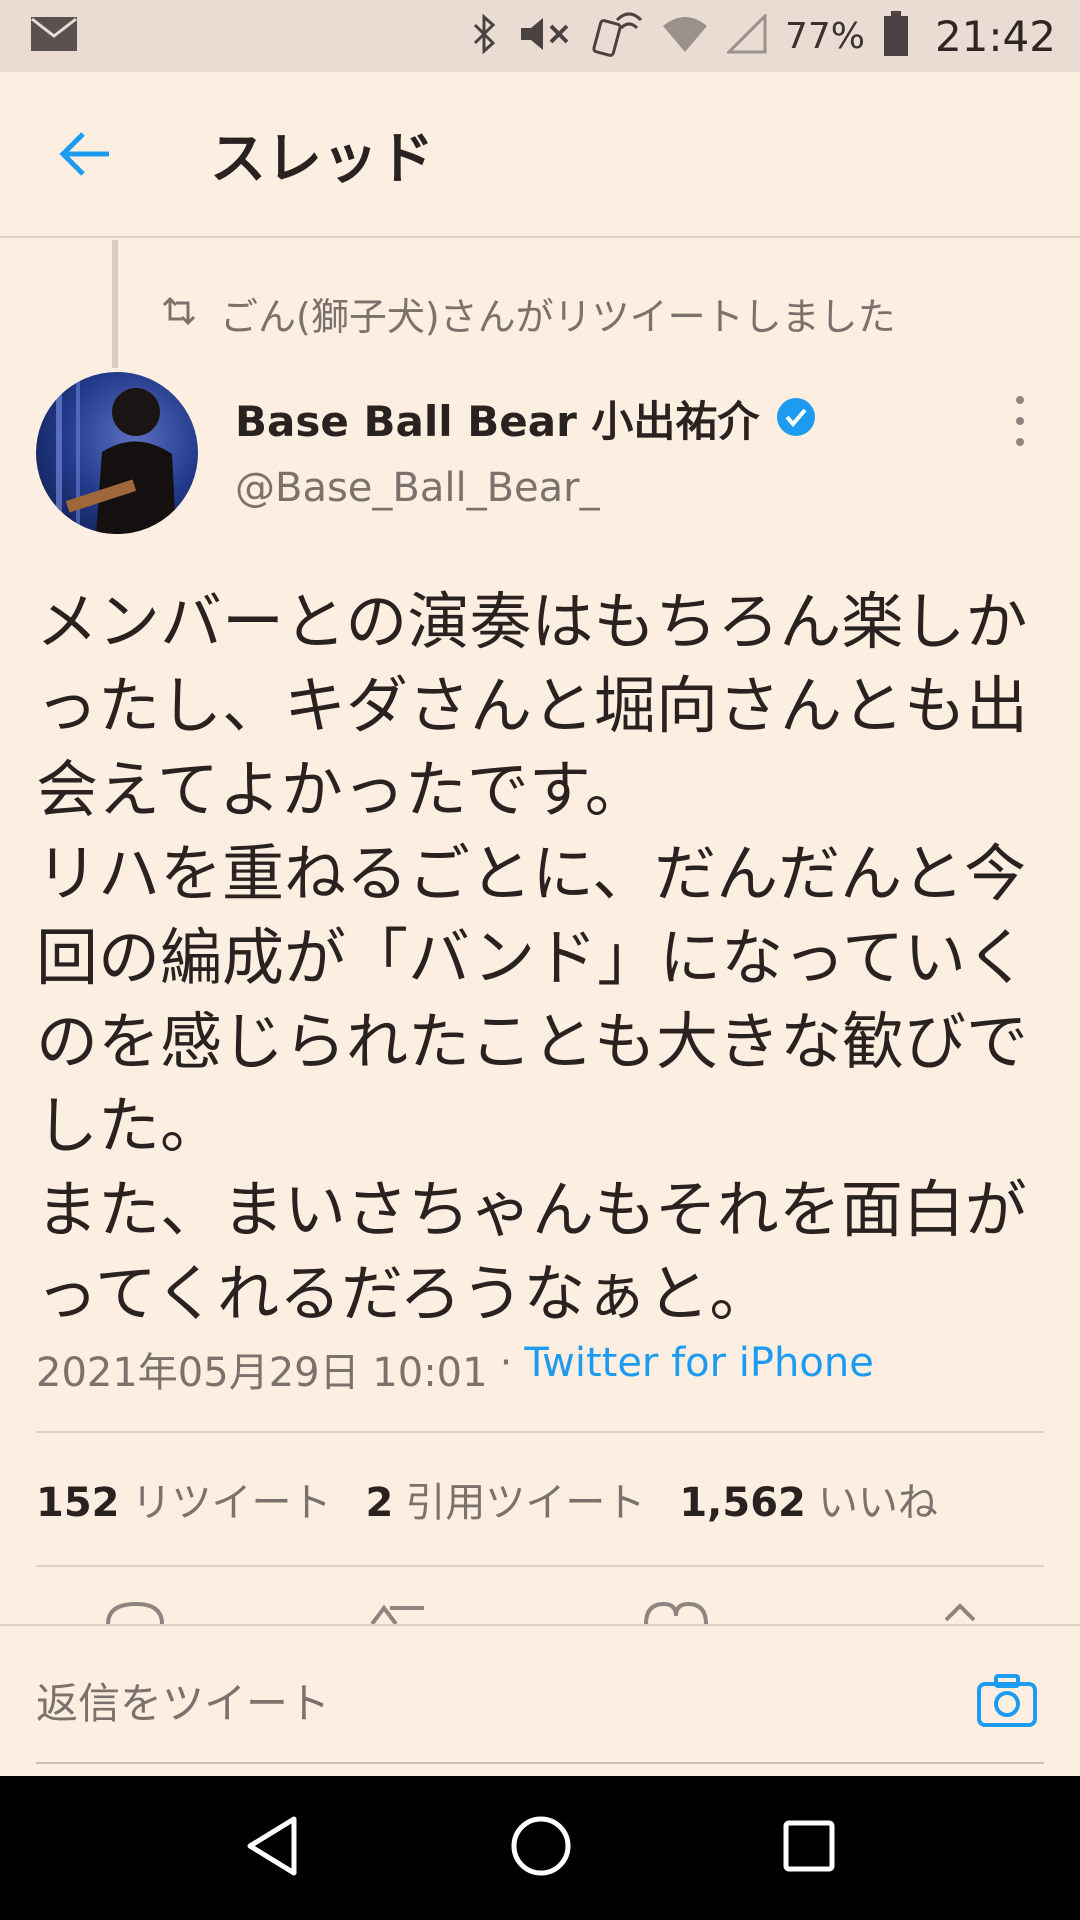 Image resolution: width=1080 pixels, height=1920 pixels. I want to click on app-bar: スレッド, so click(540, 155).